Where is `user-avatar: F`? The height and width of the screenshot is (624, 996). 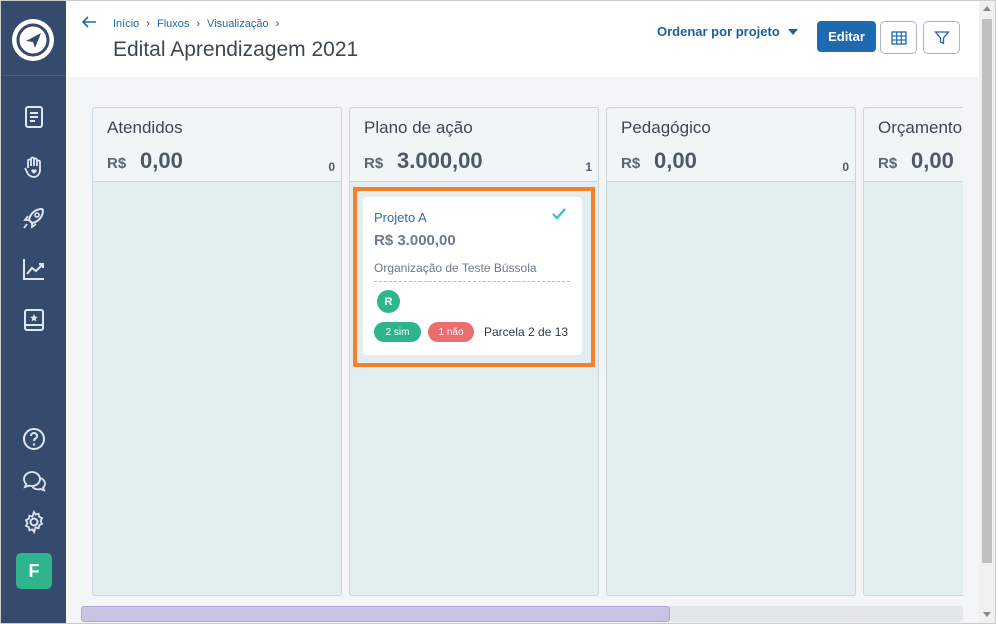 user-avatar: F is located at coordinates (34, 571).